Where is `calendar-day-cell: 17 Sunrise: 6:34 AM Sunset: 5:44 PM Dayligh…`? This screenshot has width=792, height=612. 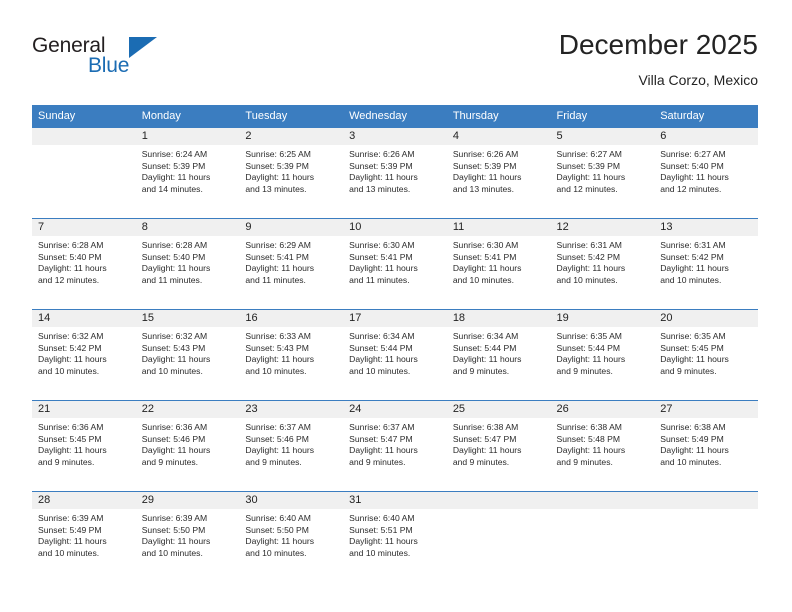
calendar-day-cell: 17 Sunrise: 6:34 AM Sunset: 5:44 PM Dayligh… is located at coordinates (395, 355).